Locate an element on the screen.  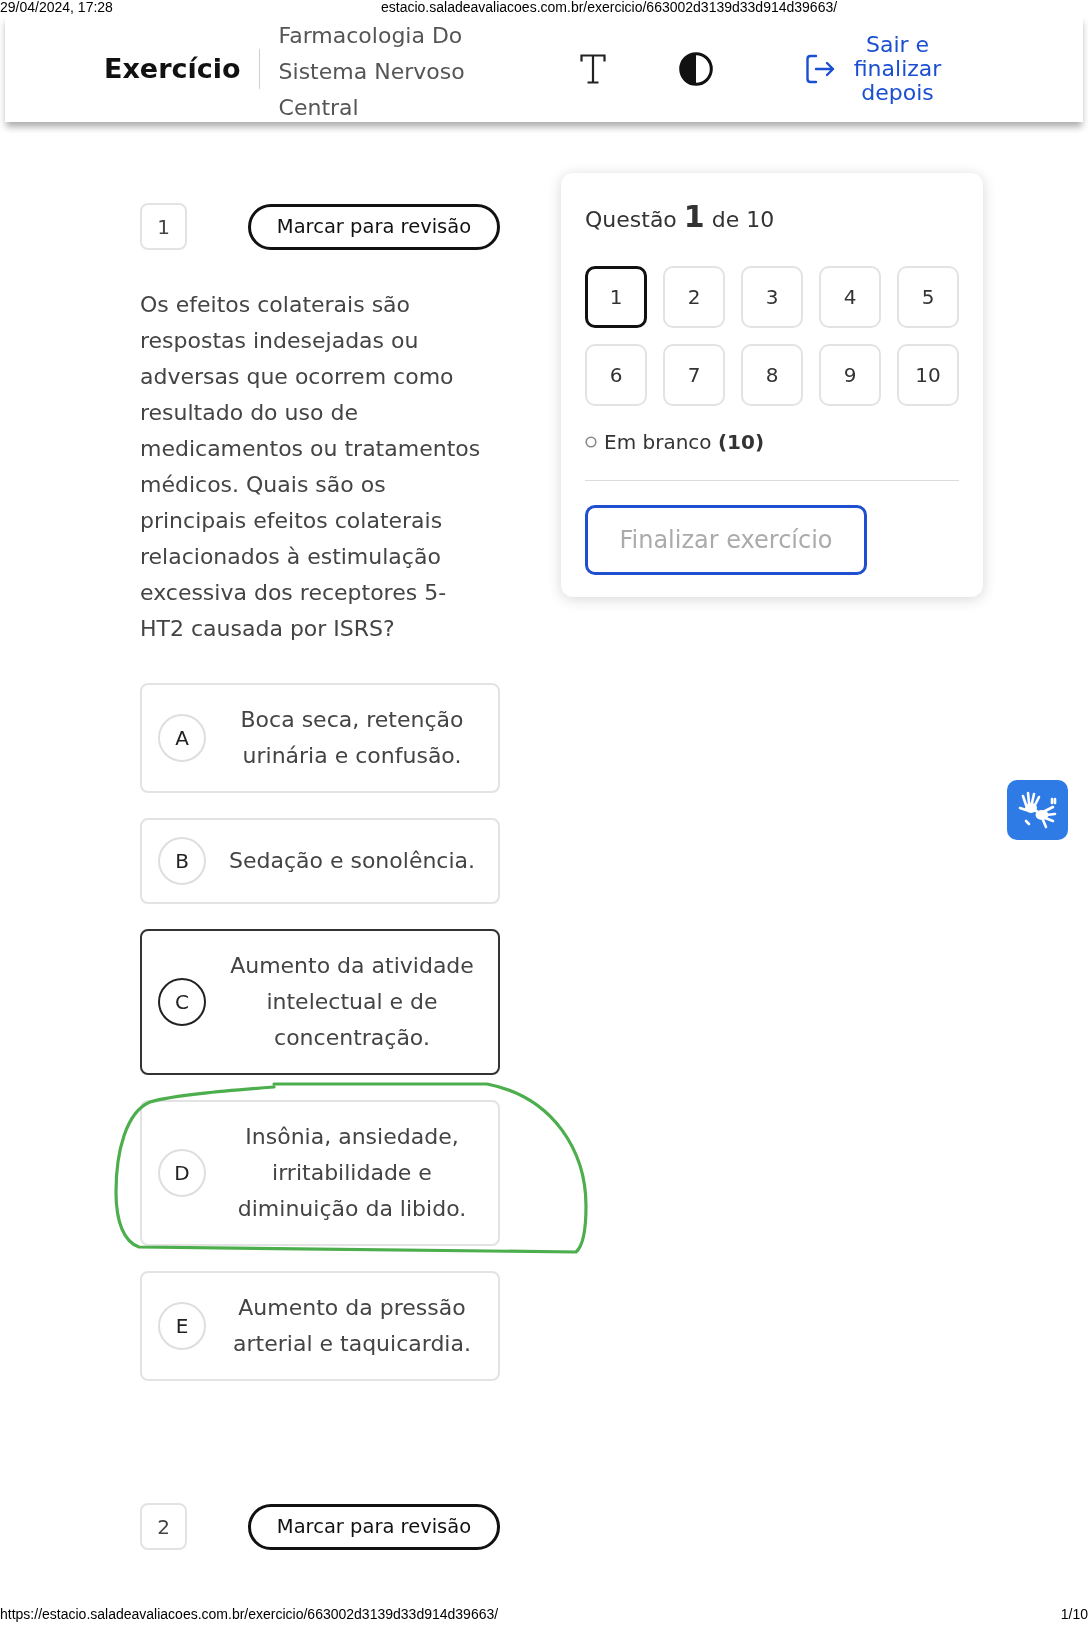
answer-option: B Sedação e sonolência. is located at coordinates (320, 861).